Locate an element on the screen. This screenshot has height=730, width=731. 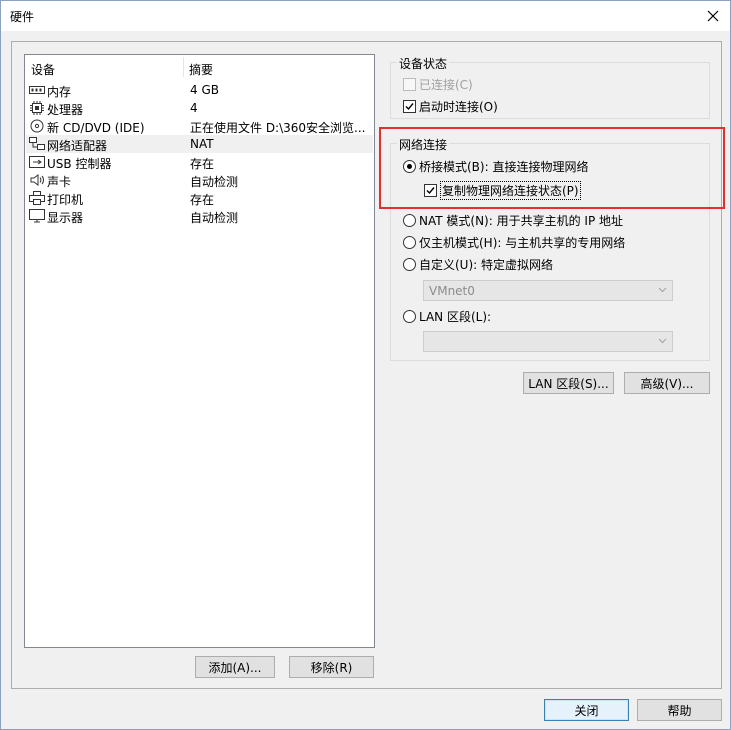
host-only-radio: 仅主机模式(H): 与主机共享的专用网络 is located at coordinates (514, 242).